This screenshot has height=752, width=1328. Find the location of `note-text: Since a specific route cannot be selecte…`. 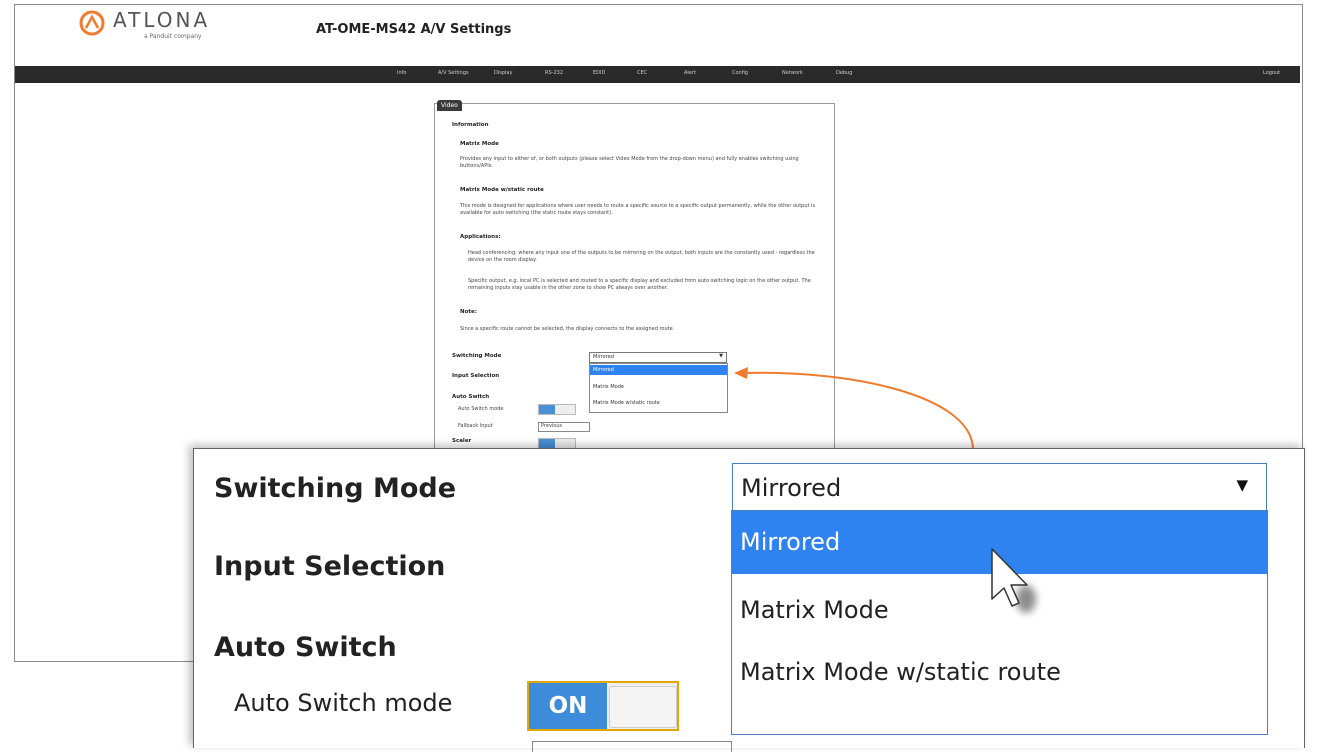

note-text: Since a specific route cannot be selecte… is located at coordinates (567, 329).